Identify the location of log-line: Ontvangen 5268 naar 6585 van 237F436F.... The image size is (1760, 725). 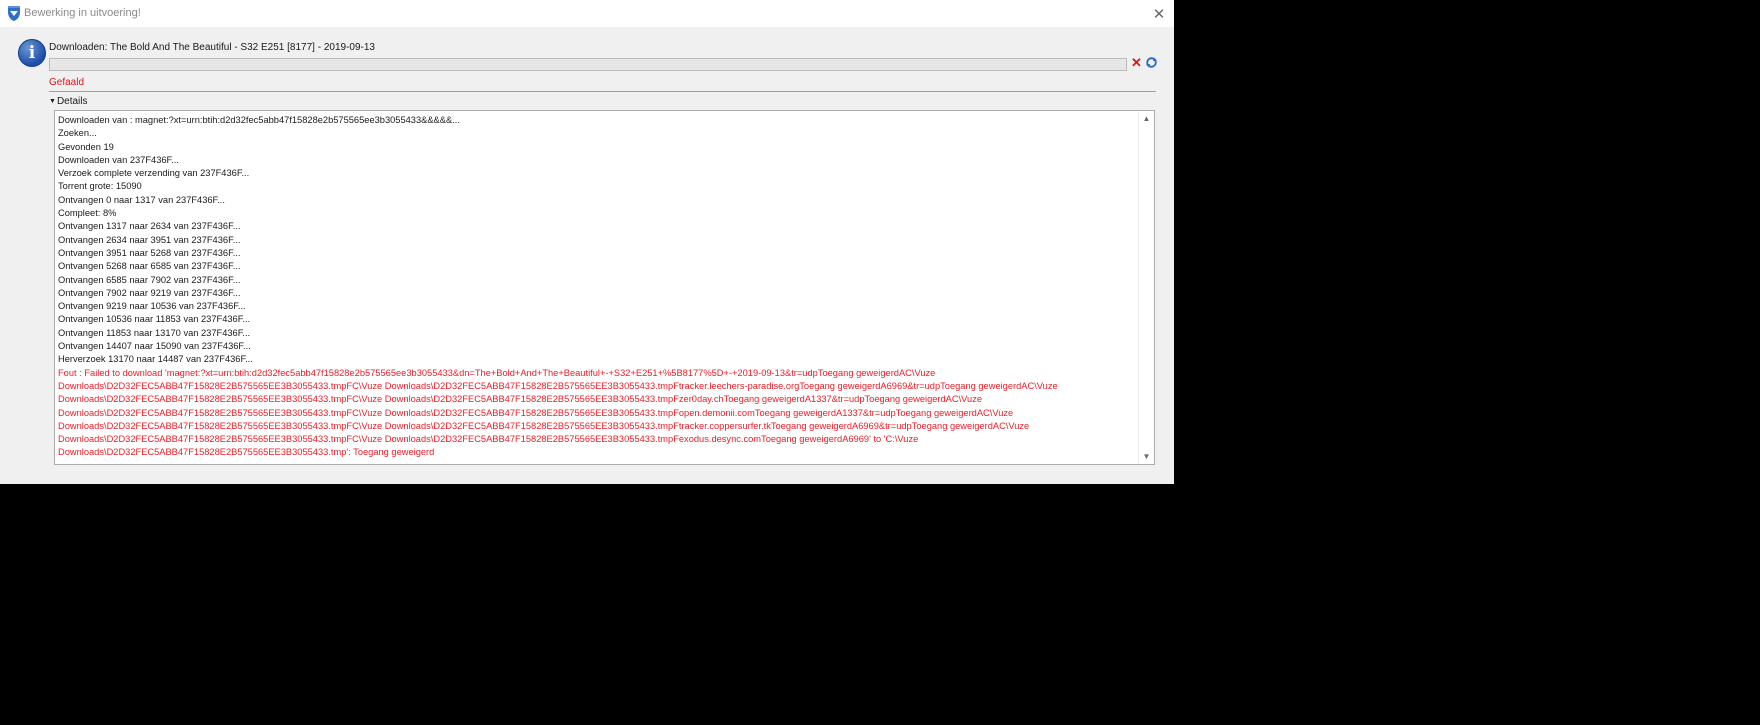
(149, 266).